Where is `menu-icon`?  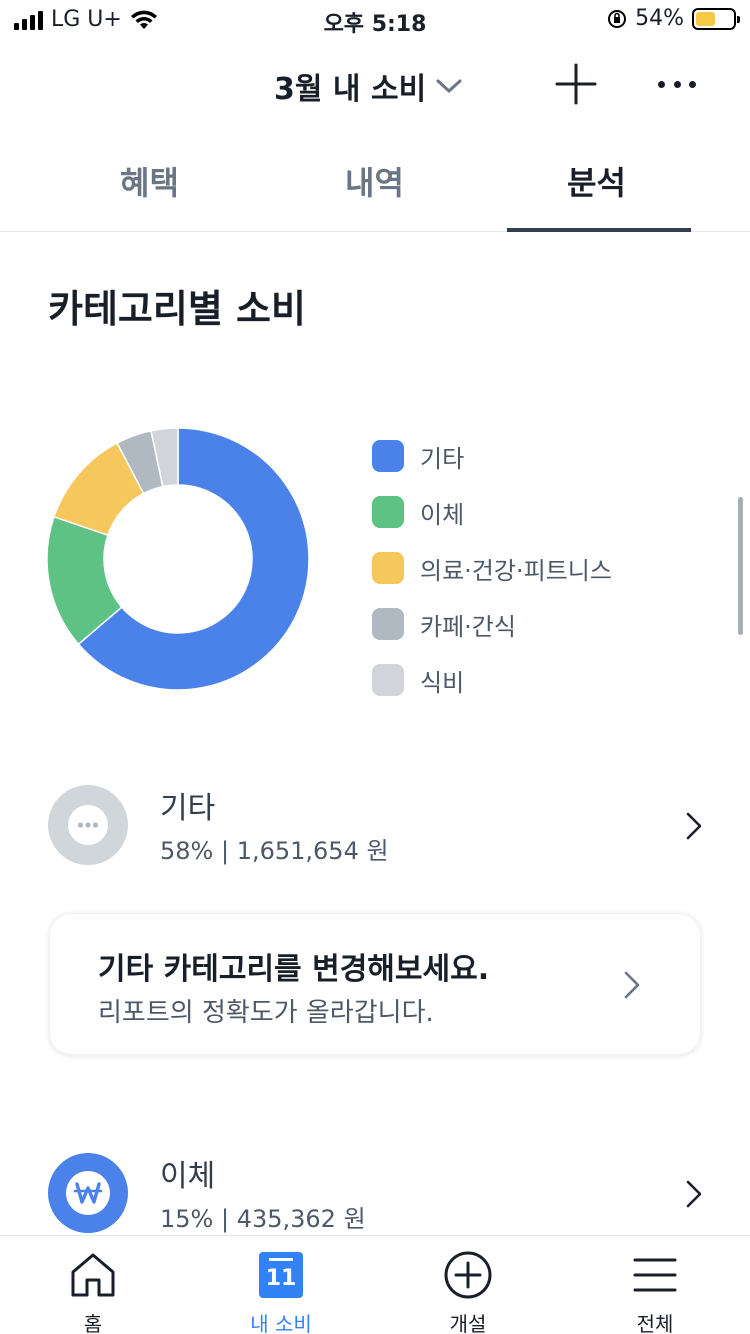 menu-icon is located at coordinates (655, 1275).